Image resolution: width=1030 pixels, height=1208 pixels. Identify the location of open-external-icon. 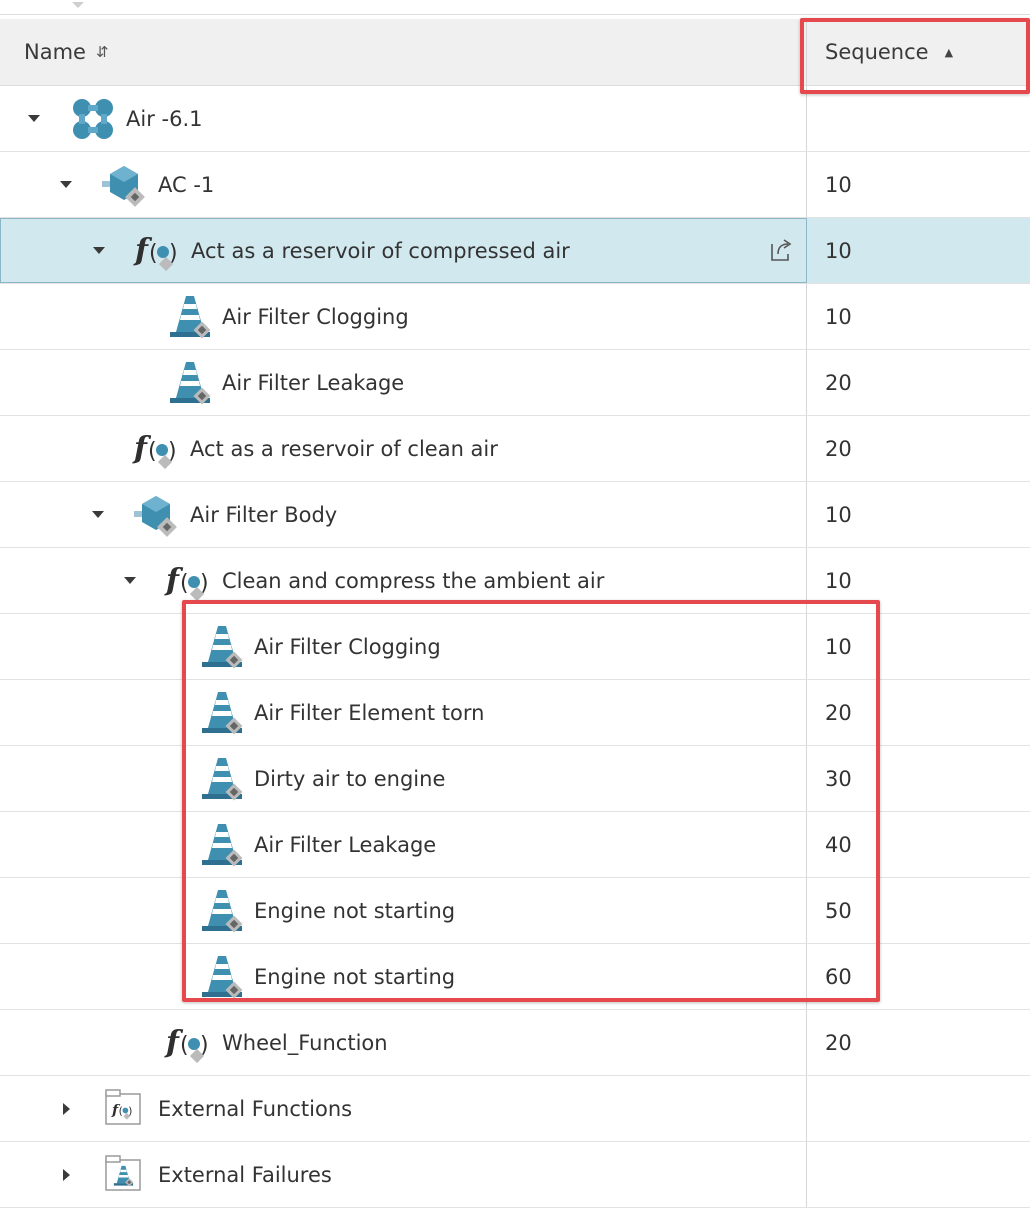
(781, 251).